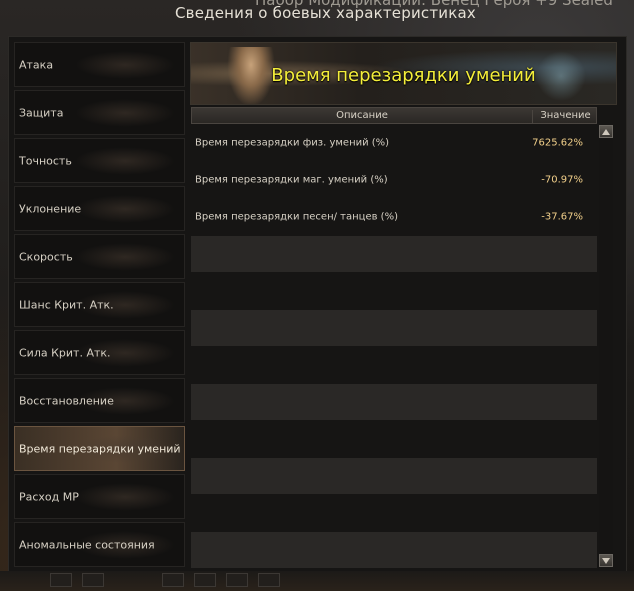 This screenshot has height=591, width=634. I want to click on sidebar-item-recovery: Восстановление, so click(99, 400).